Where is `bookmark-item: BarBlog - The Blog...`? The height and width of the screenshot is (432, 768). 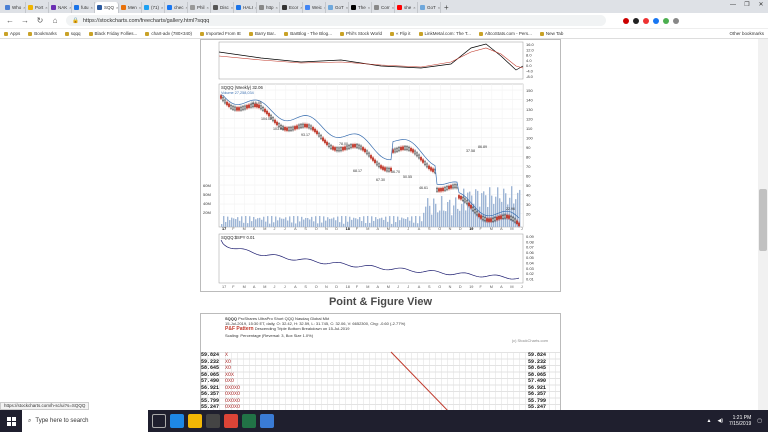
bookmark-item: BarBlog - The Blog... is located at coordinates (308, 33).